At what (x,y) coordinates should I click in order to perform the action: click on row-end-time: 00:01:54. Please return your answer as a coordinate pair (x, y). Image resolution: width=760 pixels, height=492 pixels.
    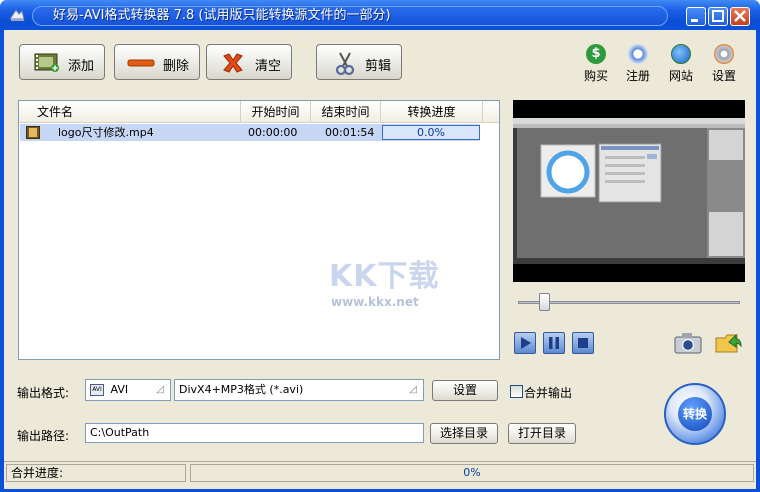
    Looking at the image, I should click on (350, 132).